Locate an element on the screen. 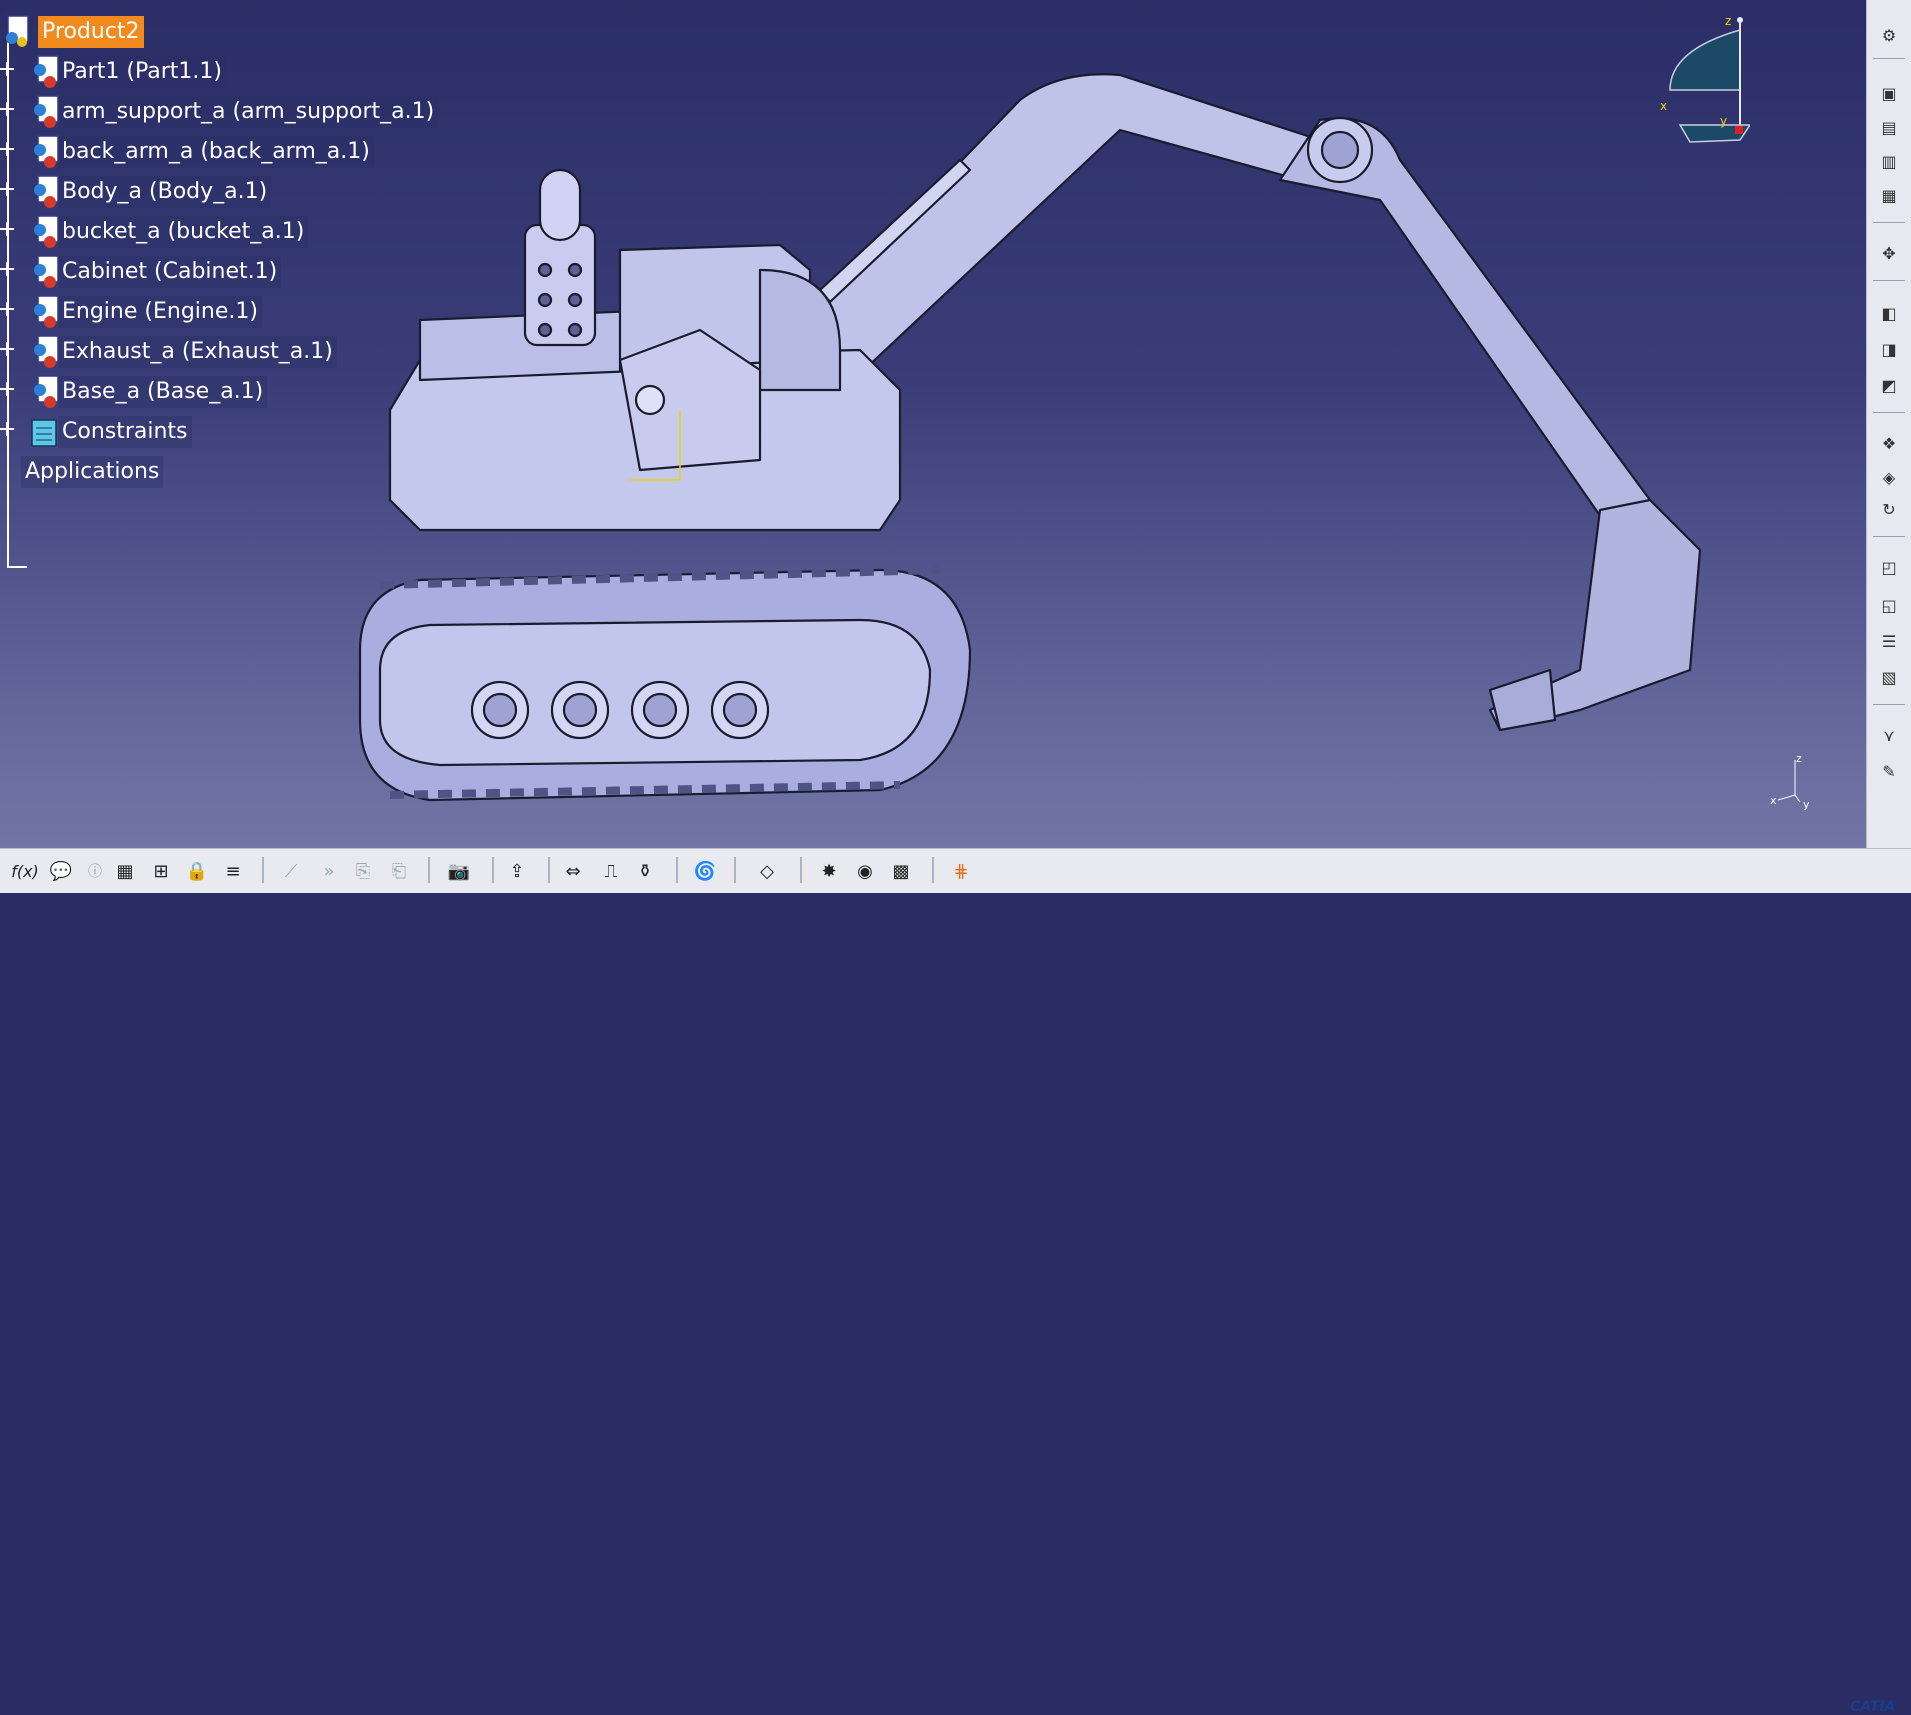  tree-item-label: bucket_a (bucket_a.1) is located at coordinates (183, 232).